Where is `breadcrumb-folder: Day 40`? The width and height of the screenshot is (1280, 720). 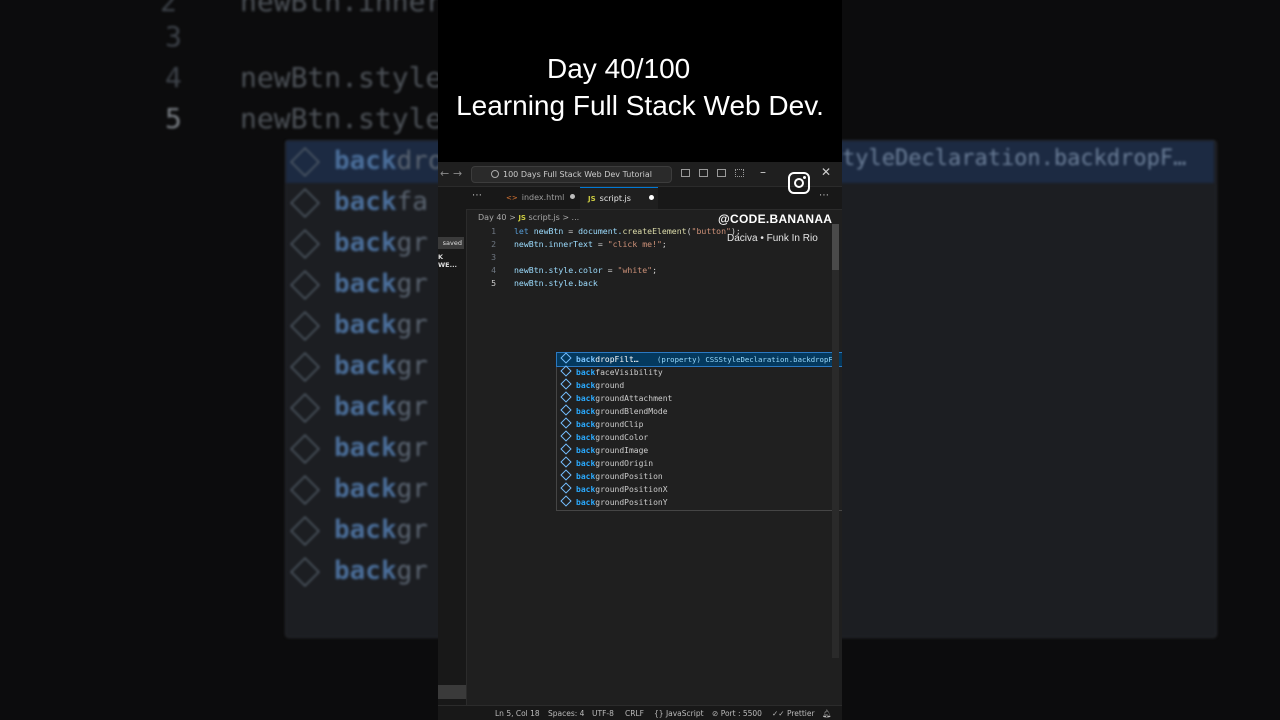 breadcrumb-folder: Day 40 is located at coordinates (492, 217).